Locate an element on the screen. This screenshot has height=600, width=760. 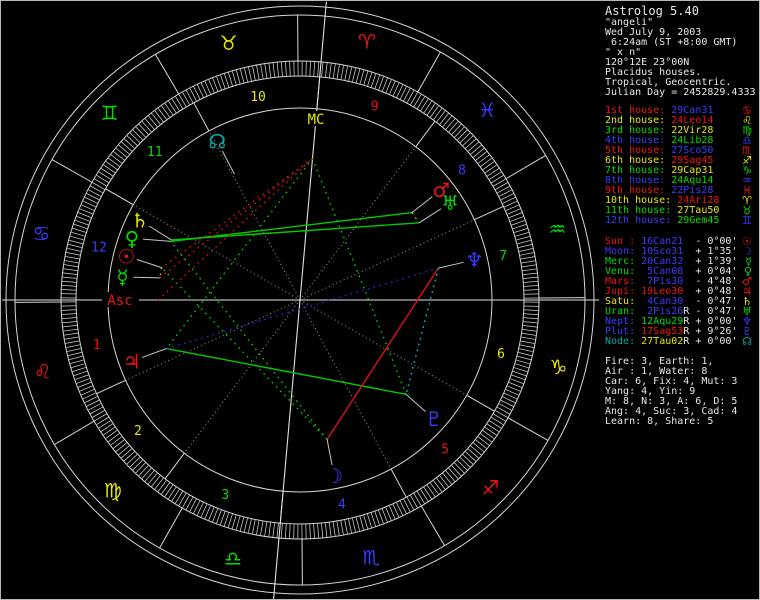
sign-glyph-virgo: ♍ is located at coordinates (113, 491).